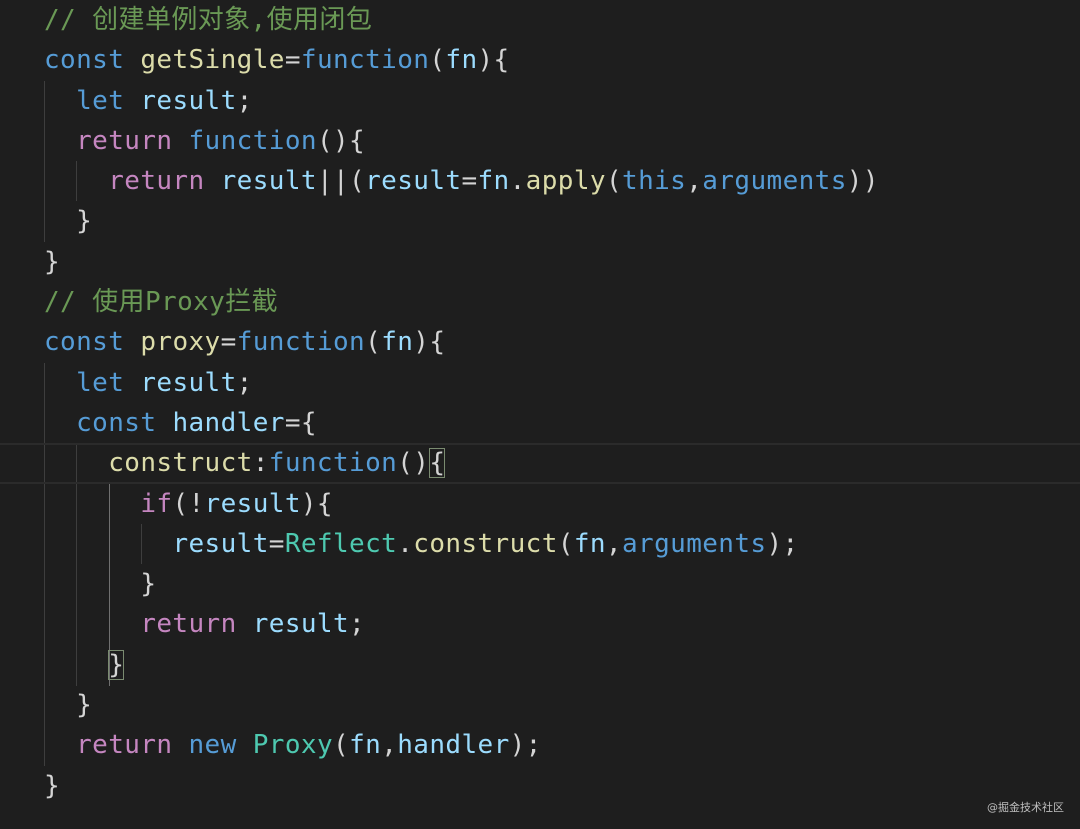  Describe the element at coordinates (413, 463) in the screenshot. I see `code-token: ()` at that location.